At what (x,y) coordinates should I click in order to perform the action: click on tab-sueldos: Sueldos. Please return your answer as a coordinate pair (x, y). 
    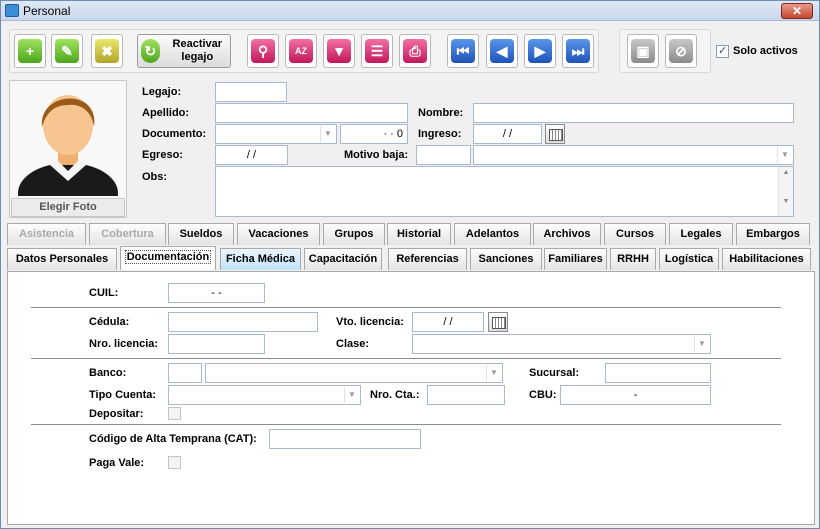
    Looking at the image, I should click on (201, 234).